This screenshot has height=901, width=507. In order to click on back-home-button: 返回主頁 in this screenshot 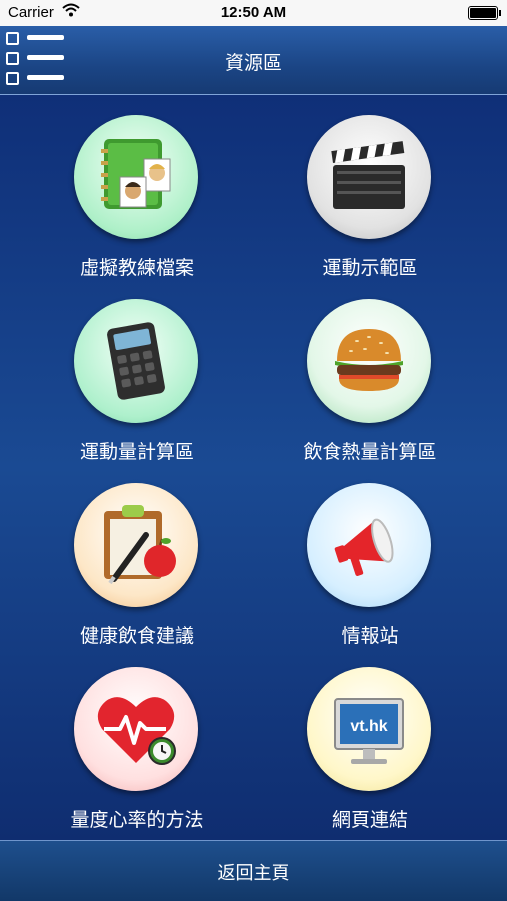, I will do `click(253, 870)`.